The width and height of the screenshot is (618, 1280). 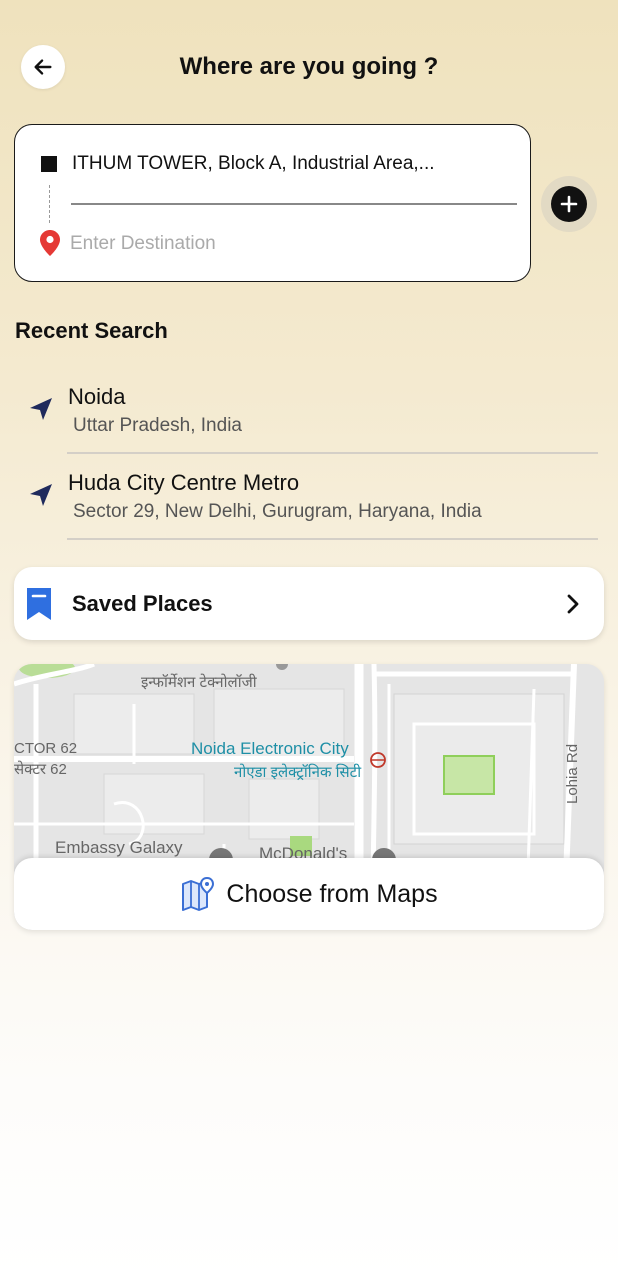 What do you see at coordinates (46, 748) in the screenshot?
I see `map-label: CTOR 62` at bounding box center [46, 748].